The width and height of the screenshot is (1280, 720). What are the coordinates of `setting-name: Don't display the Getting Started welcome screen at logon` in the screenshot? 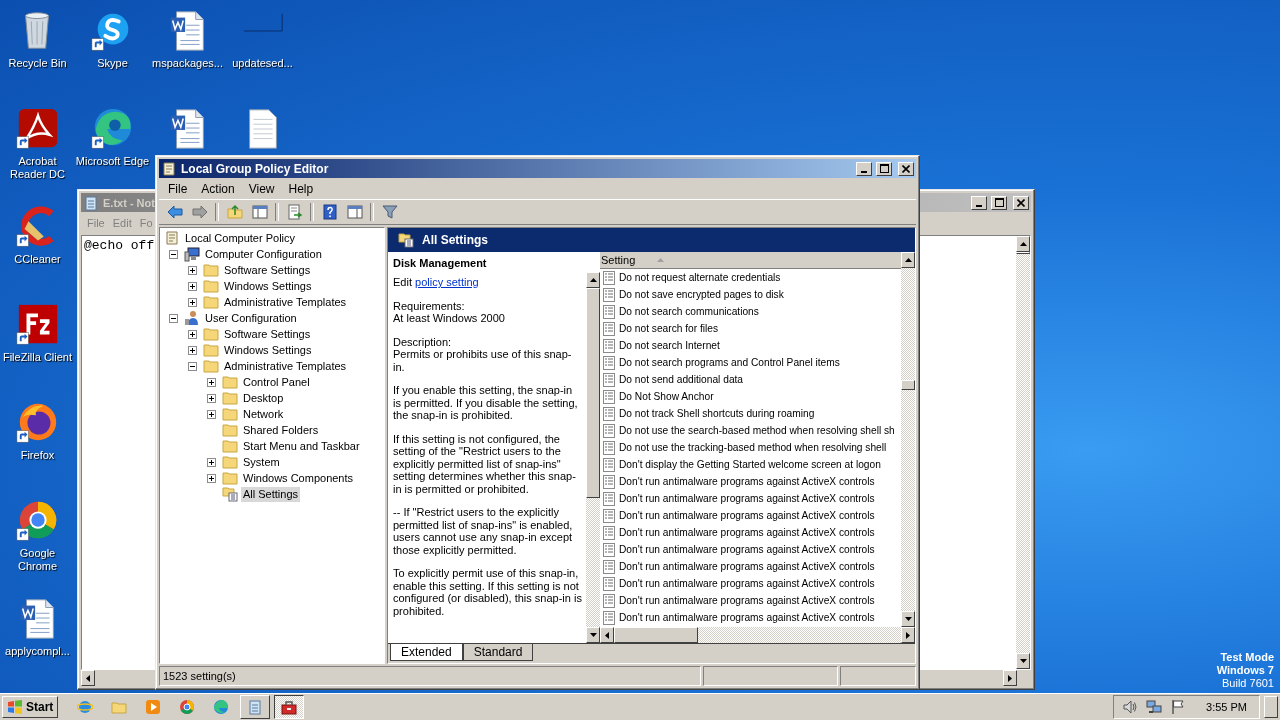 It's located at (750, 464).